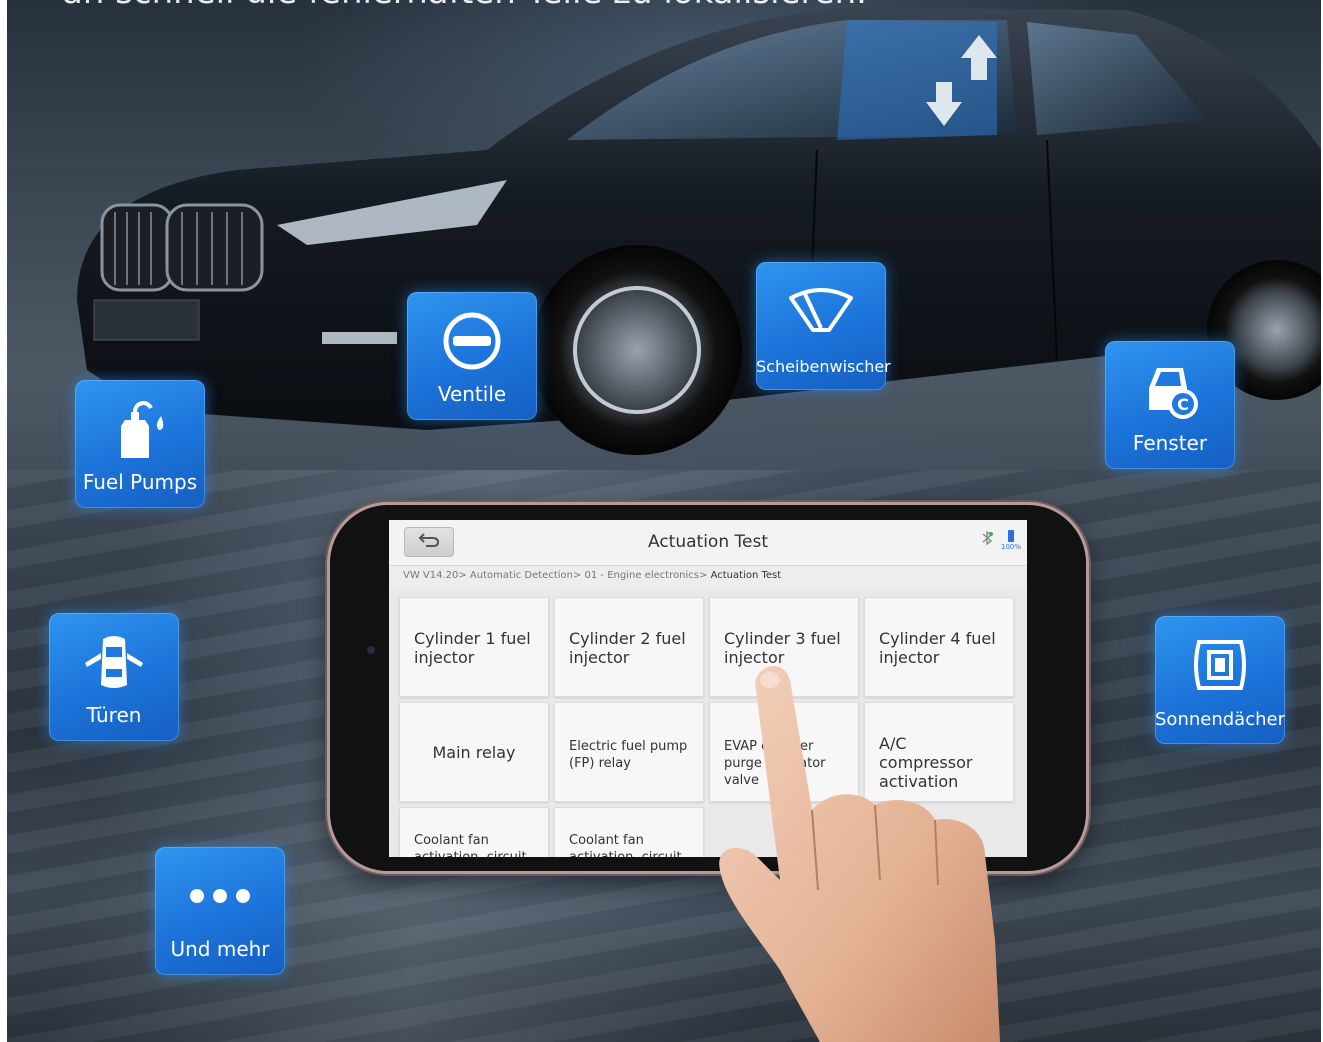  What do you see at coordinates (1170, 443) in the screenshot?
I see `feature-label: Fenster` at bounding box center [1170, 443].